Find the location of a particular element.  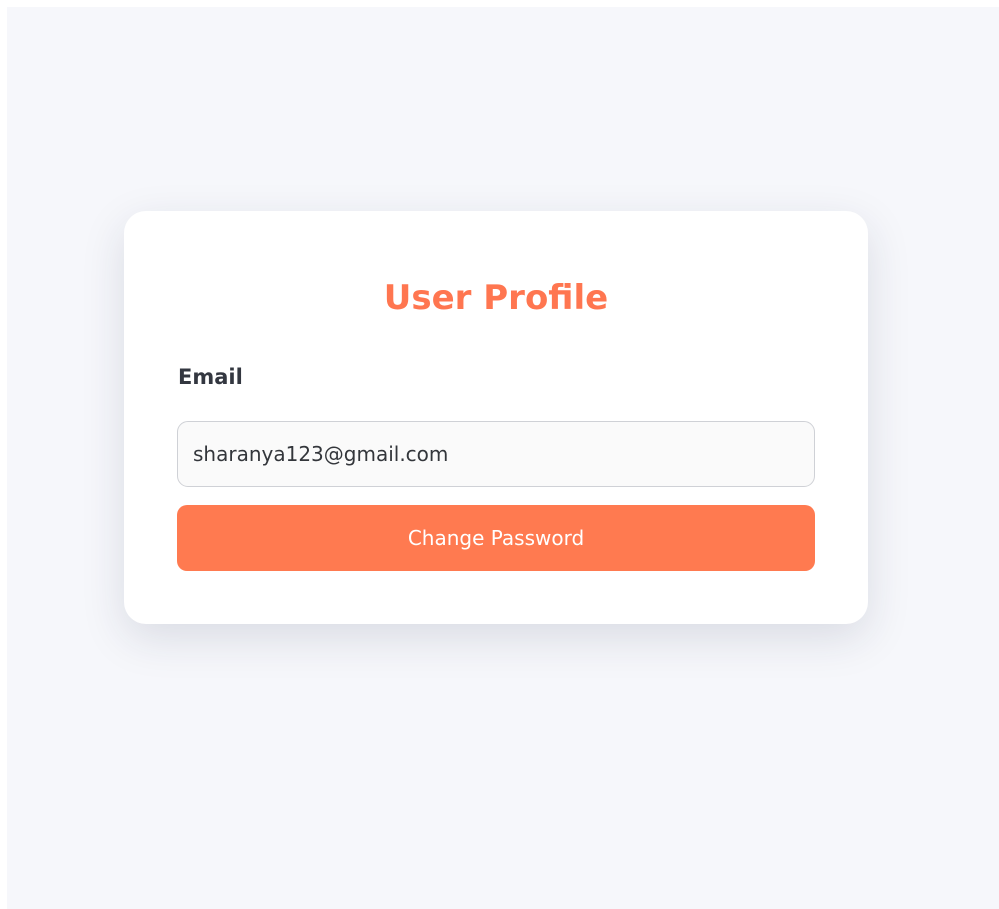

page-title: User Profile is located at coordinates (496, 298).